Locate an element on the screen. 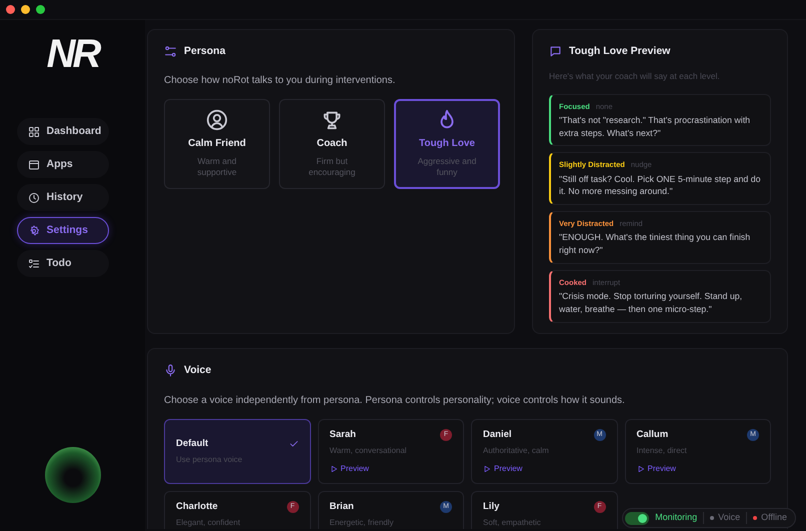 The width and height of the screenshot is (806, 531). option-name: Tough Love is located at coordinates (447, 144).